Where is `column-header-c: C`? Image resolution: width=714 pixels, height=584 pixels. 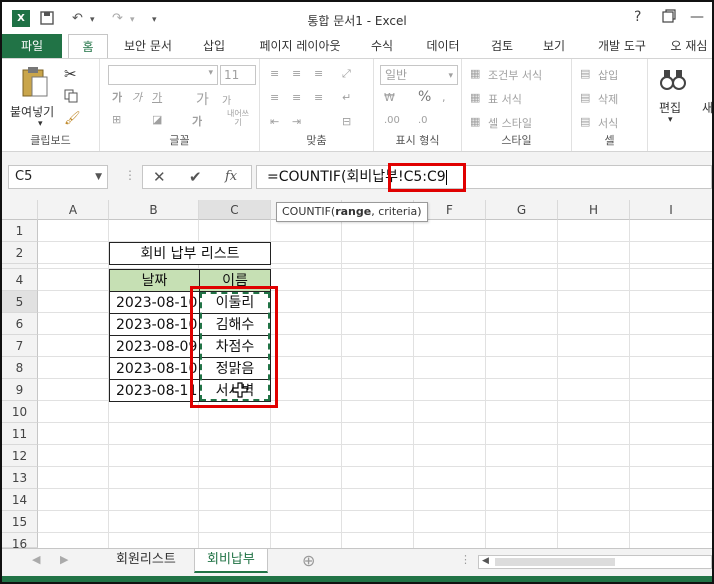 column-header-c: C is located at coordinates (235, 210).